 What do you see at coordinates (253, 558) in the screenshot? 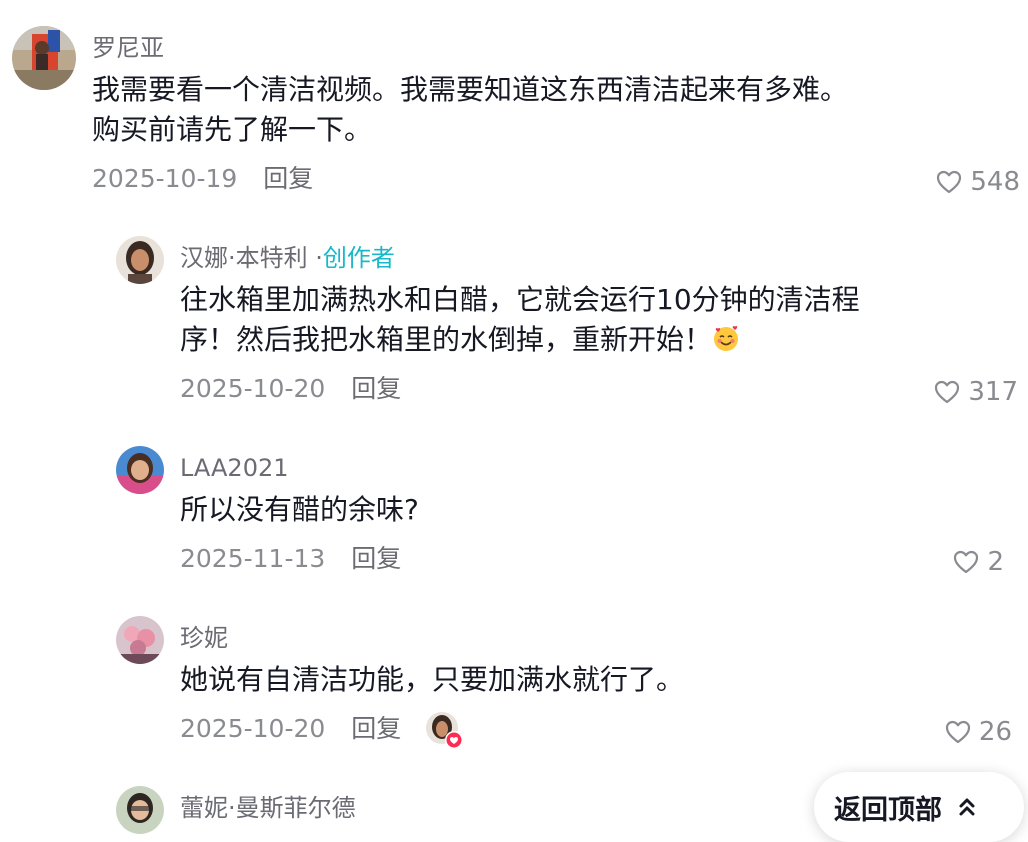
I see `comment-date: 2025-11-13` at bounding box center [253, 558].